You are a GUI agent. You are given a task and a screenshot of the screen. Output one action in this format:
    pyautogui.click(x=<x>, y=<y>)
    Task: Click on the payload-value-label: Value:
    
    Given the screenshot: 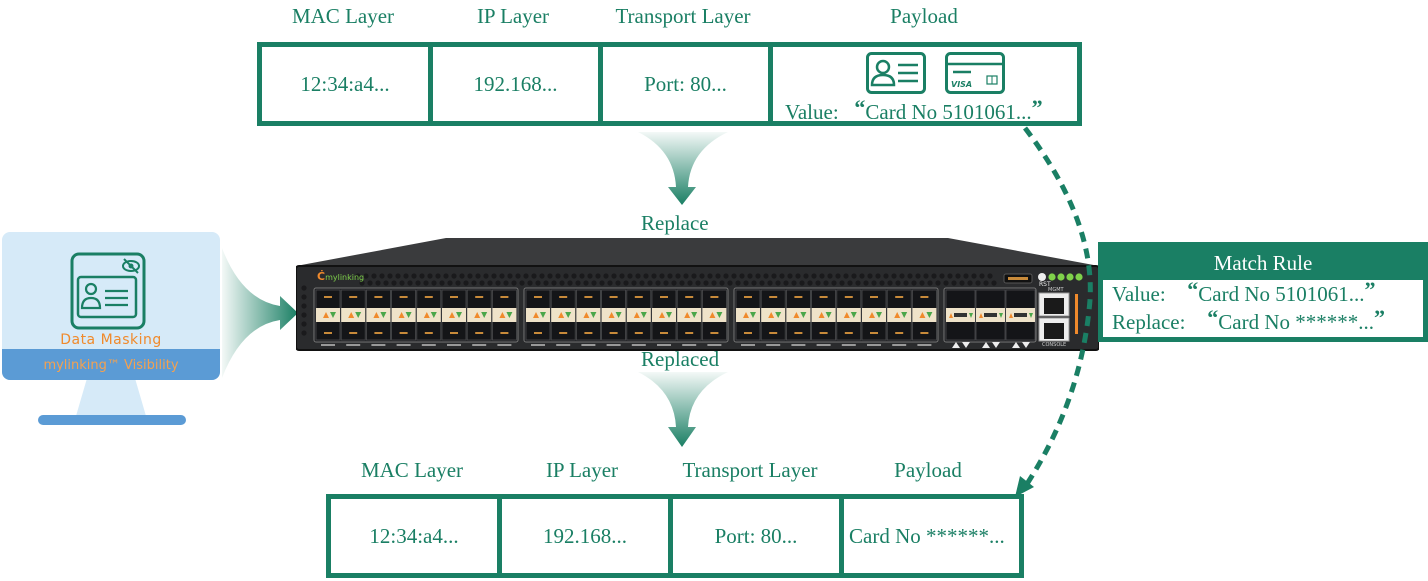 What is the action you would take?
    pyautogui.click(x=812, y=112)
    